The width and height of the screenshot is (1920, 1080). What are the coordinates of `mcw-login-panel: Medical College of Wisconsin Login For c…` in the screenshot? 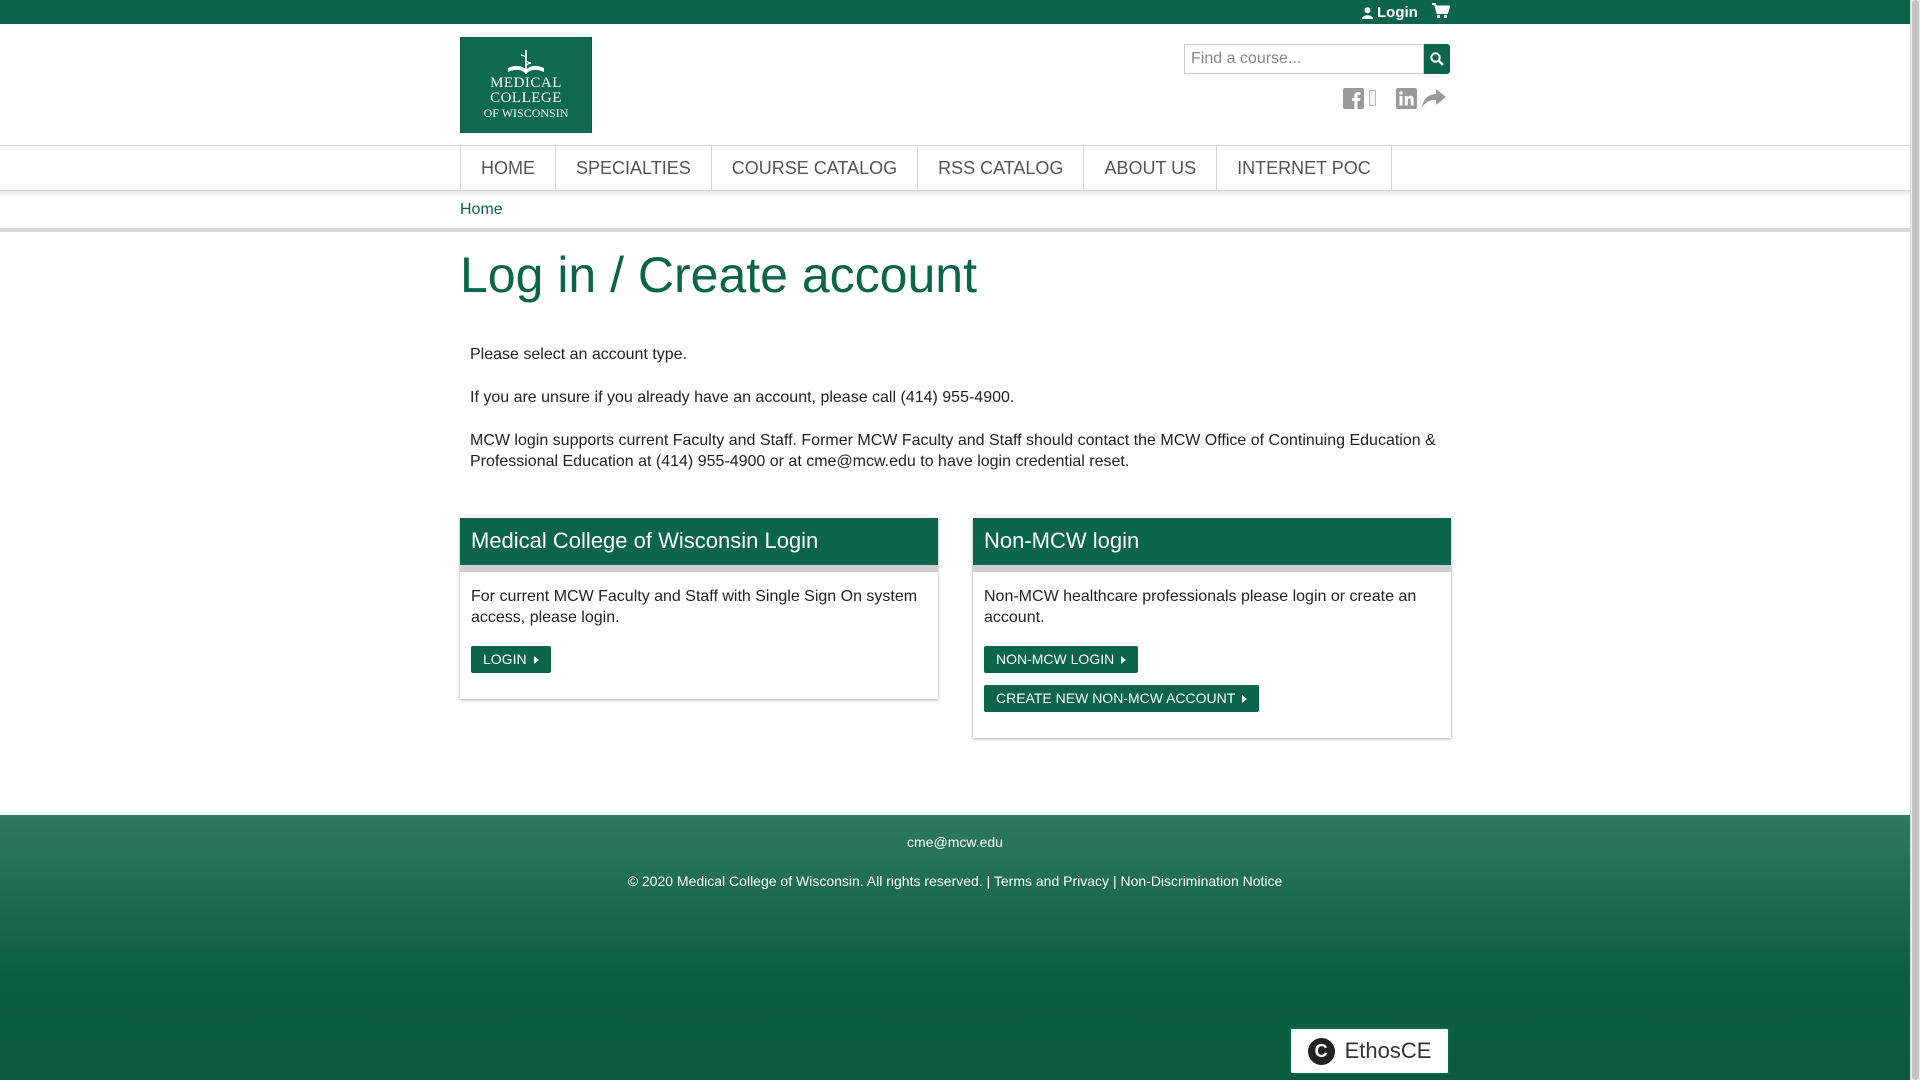 It's located at (699, 608).